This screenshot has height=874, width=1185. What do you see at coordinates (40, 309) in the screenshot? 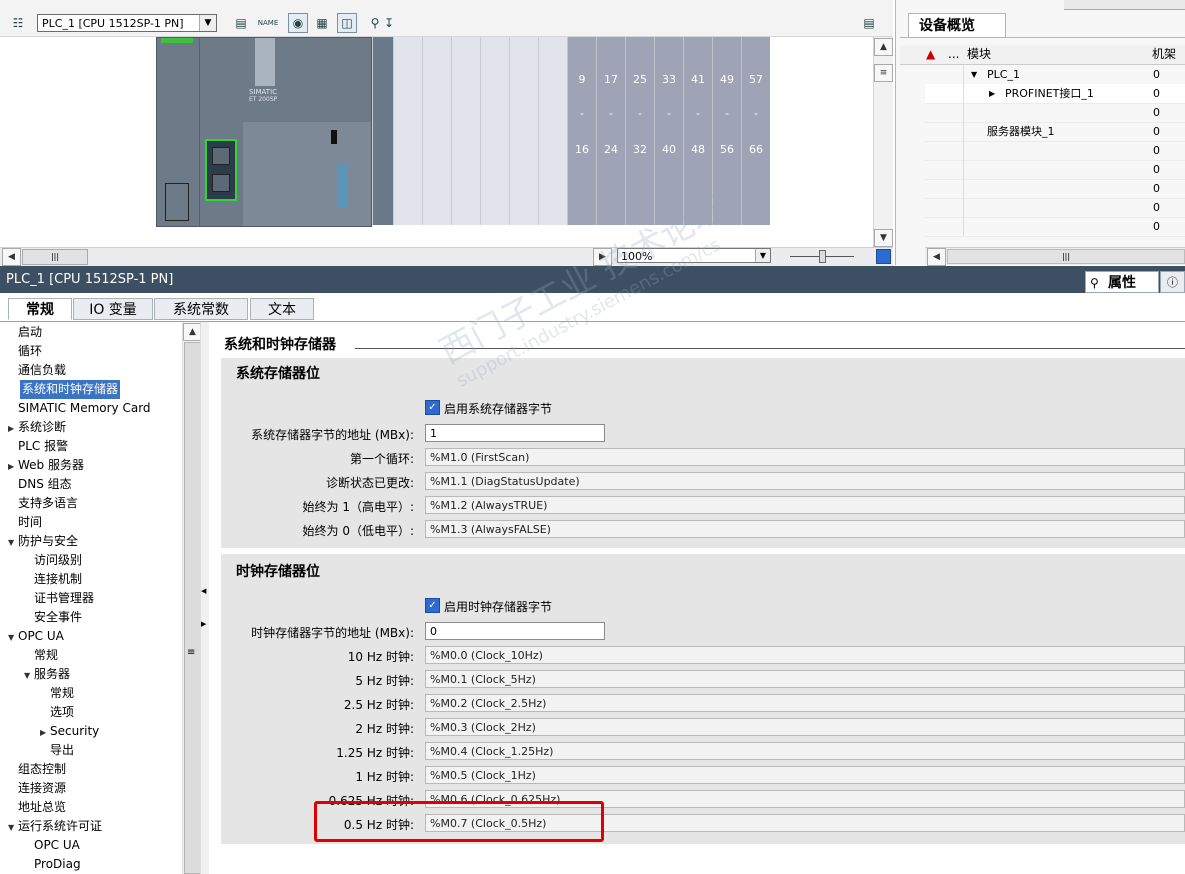
I see `tab-general: 常规` at bounding box center [40, 309].